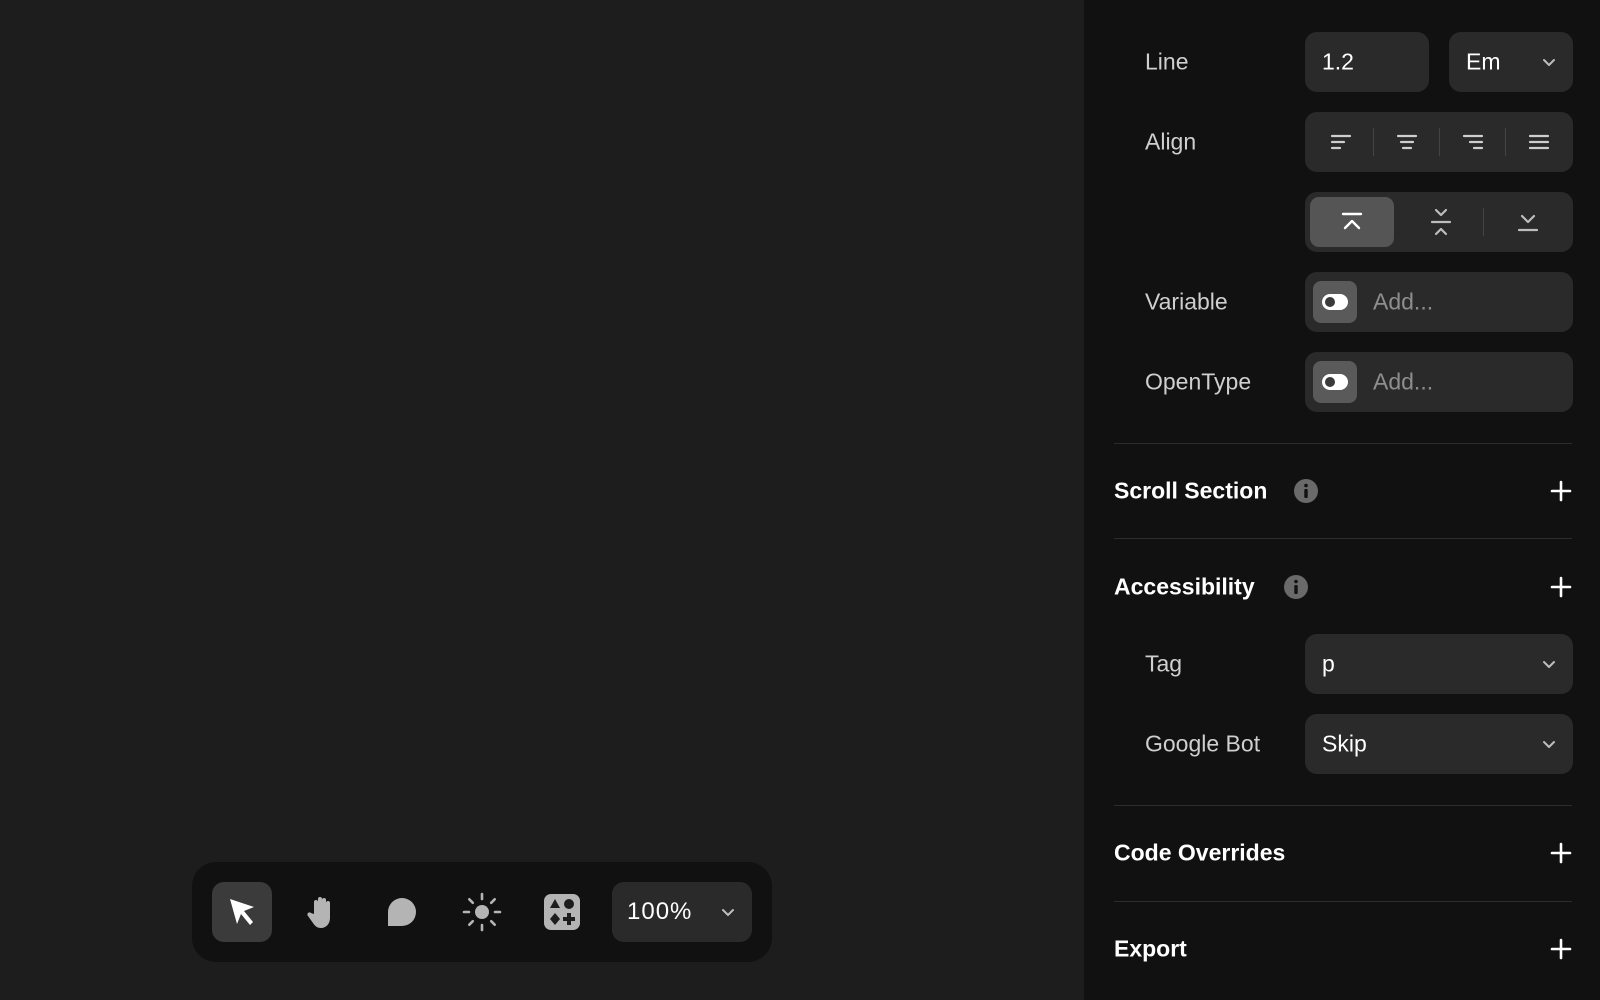  I want to click on pointer-icon, so click(242, 912).